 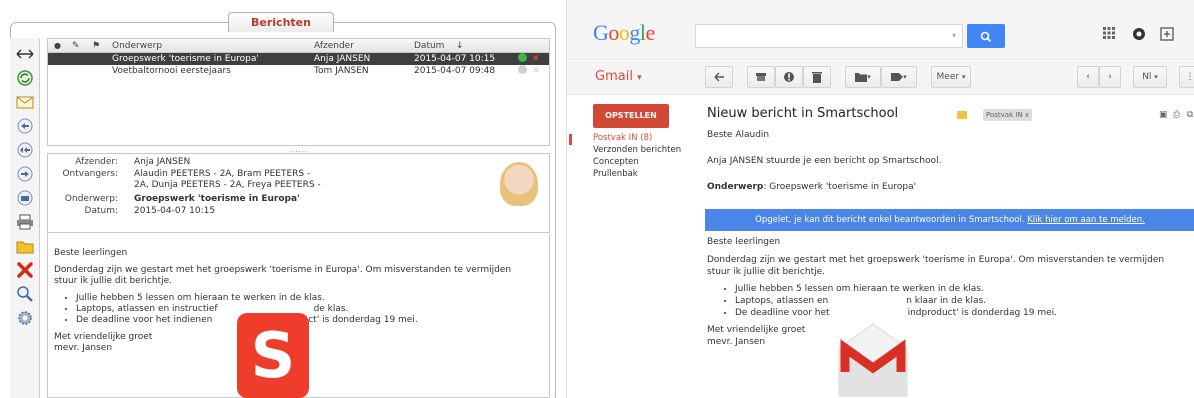 I want to click on message-date: 2015-04-07 10:15, so click(x=455, y=59).